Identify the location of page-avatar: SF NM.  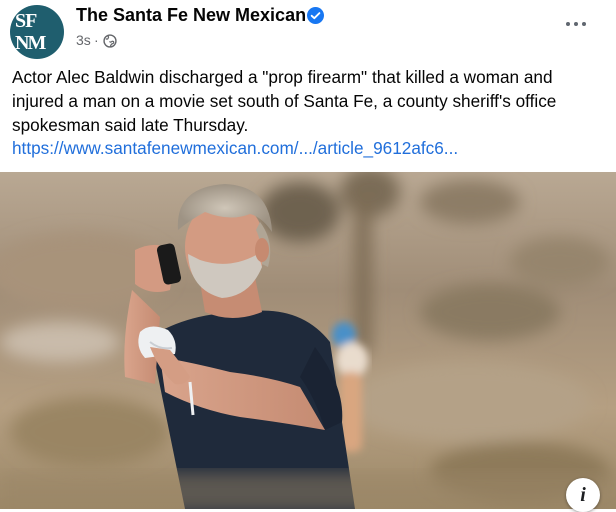
(37, 32).